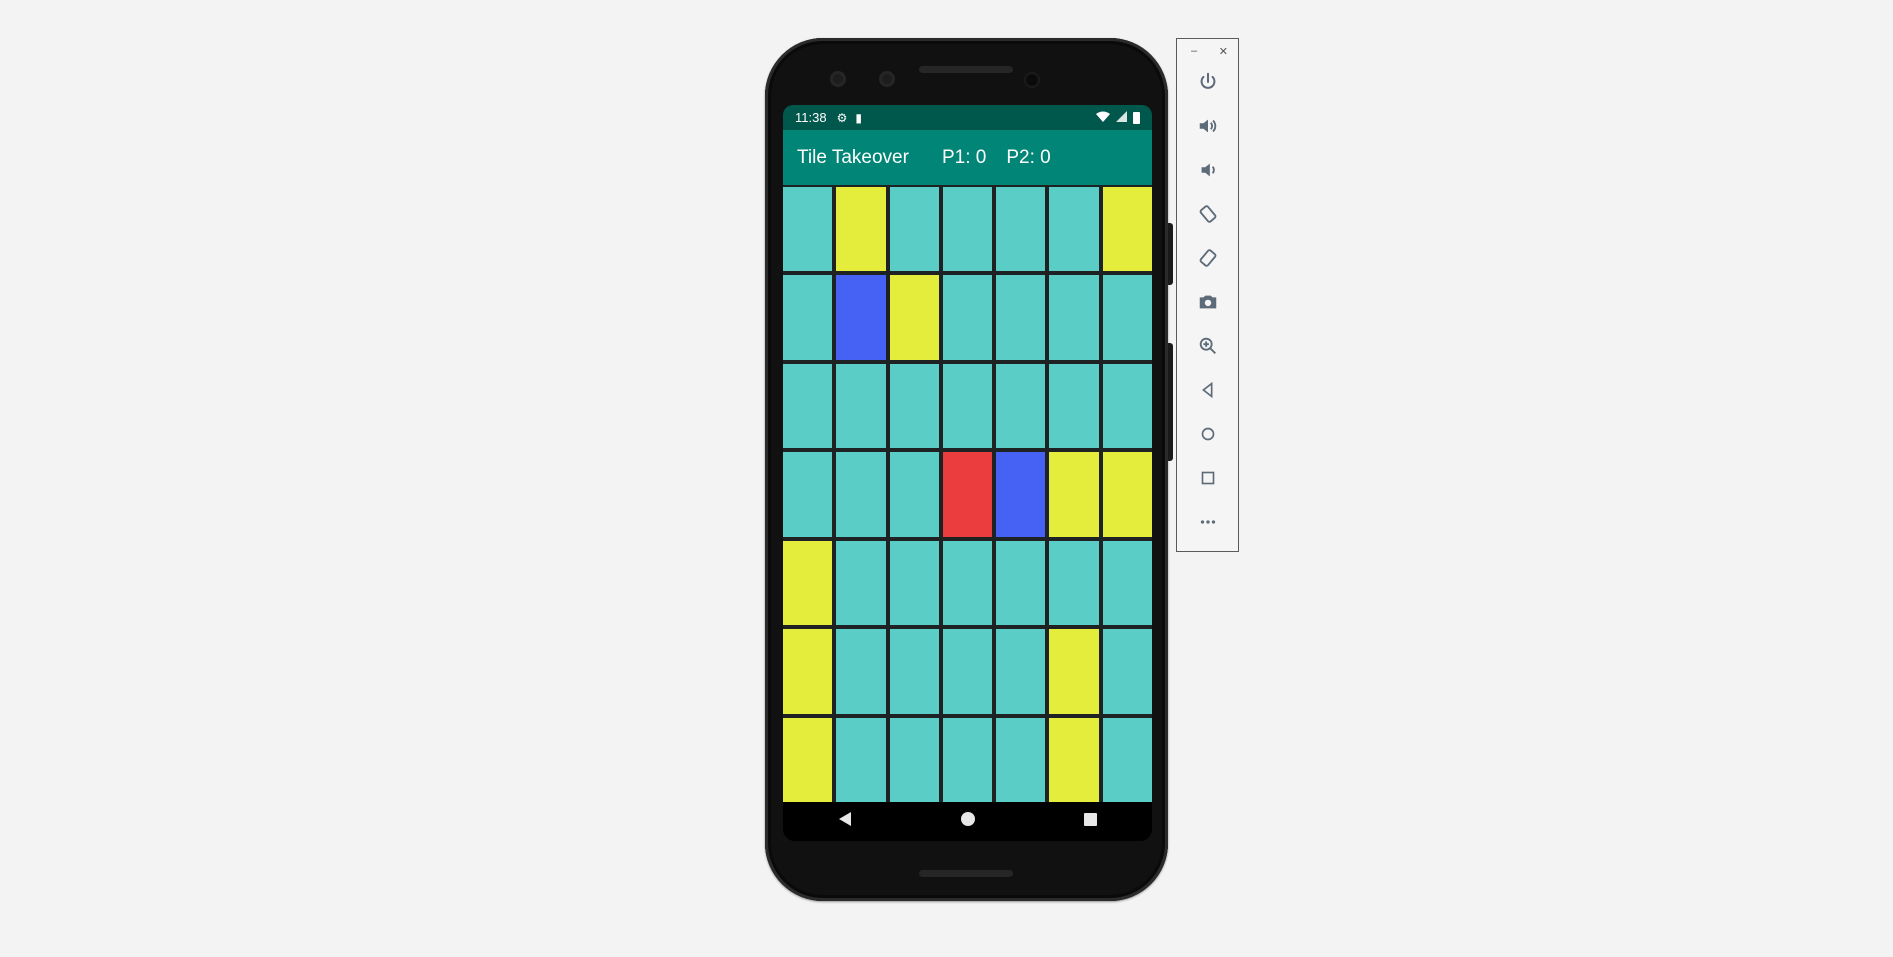  I want to click on sd-card-icon: ▮, so click(858, 117).